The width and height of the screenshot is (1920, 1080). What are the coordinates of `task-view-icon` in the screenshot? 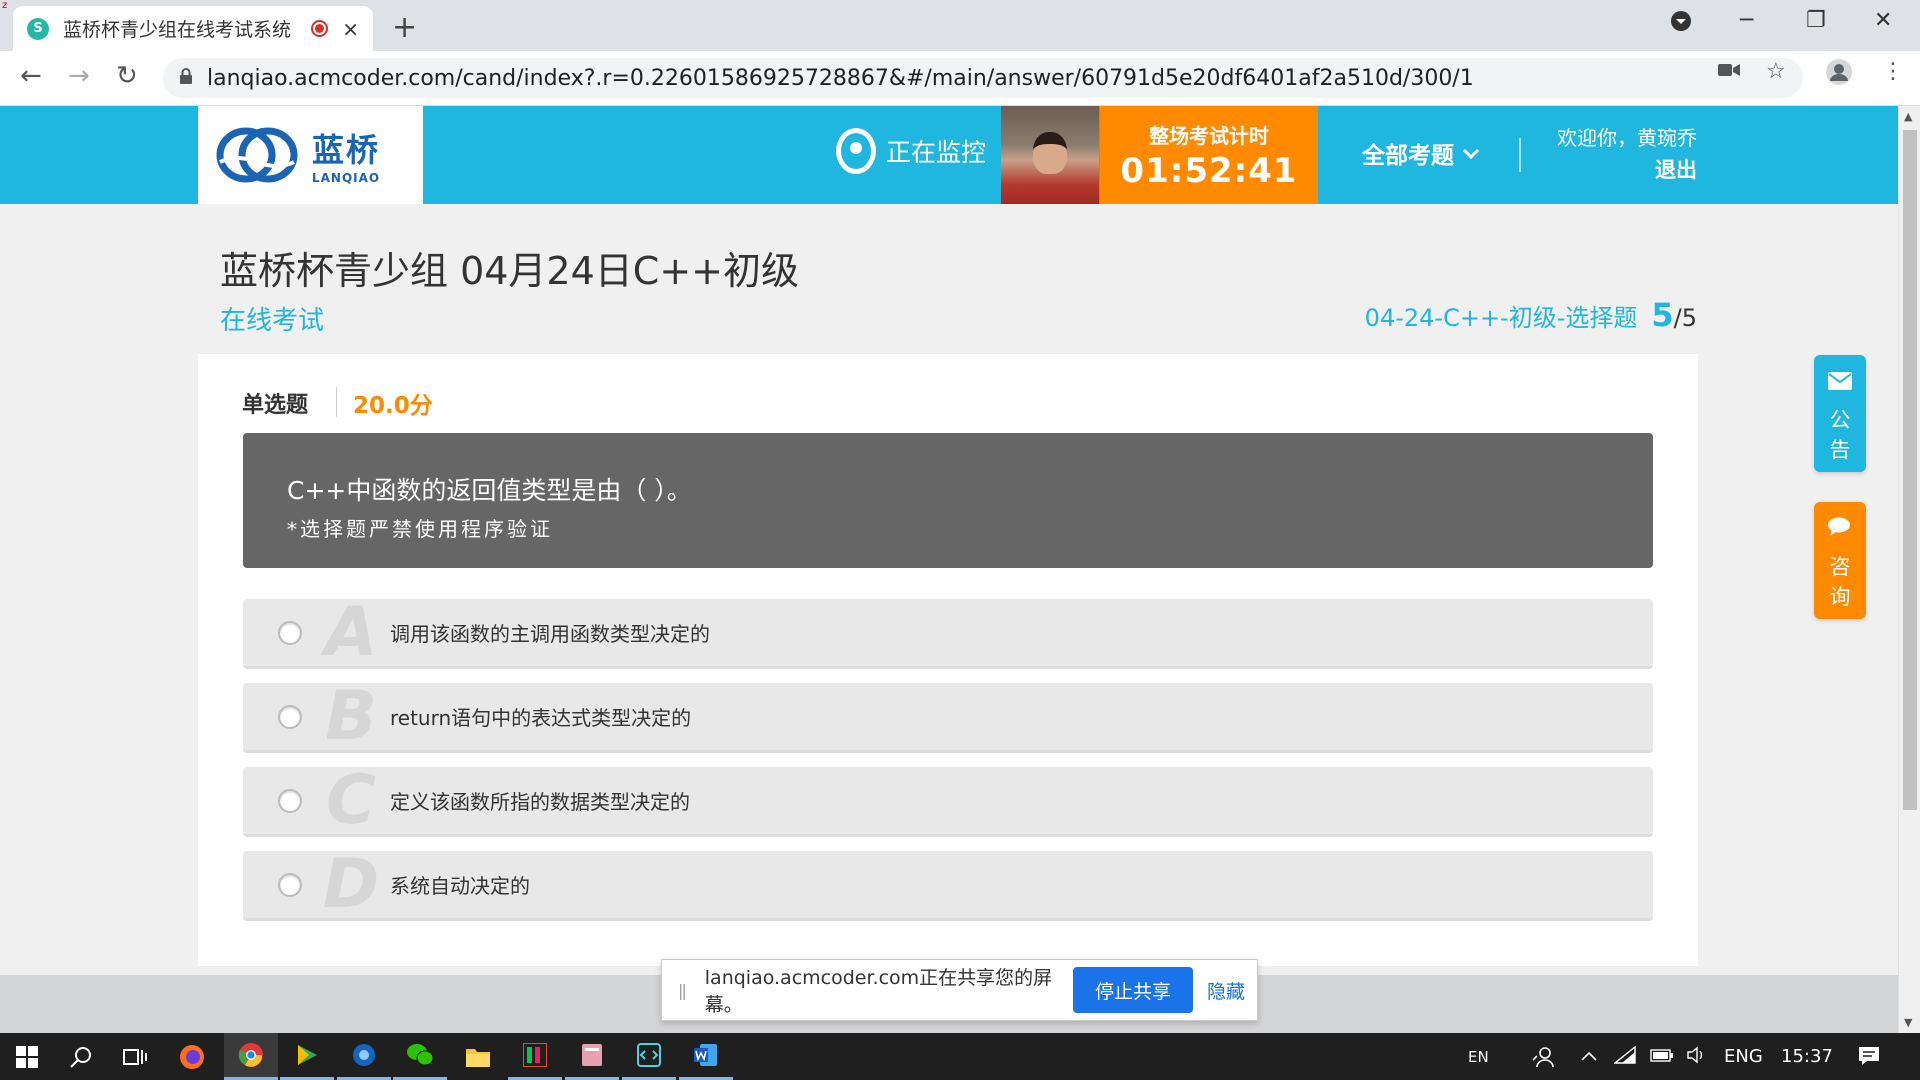 It's located at (135, 1056).